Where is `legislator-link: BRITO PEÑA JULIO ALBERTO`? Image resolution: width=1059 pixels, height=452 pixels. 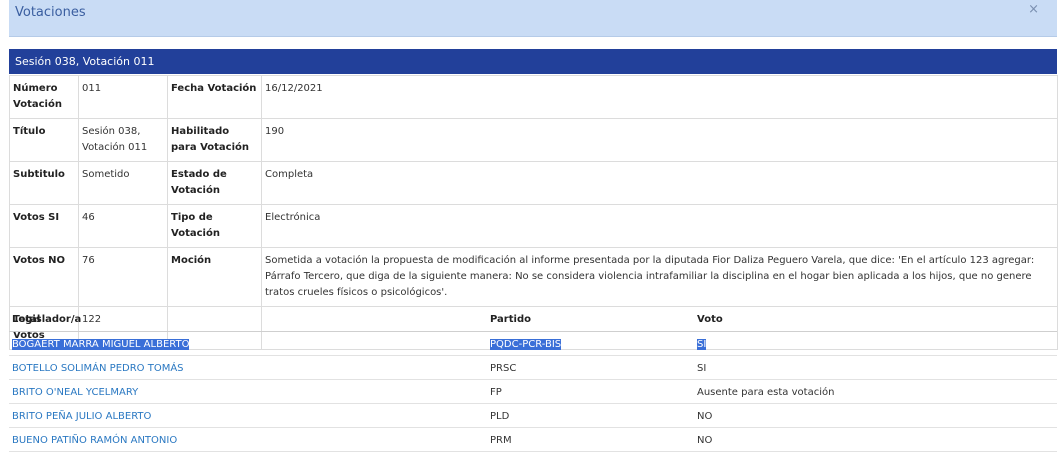
legislator-link: BRITO PEÑA JULIO ALBERTO is located at coordinates (81, 416).